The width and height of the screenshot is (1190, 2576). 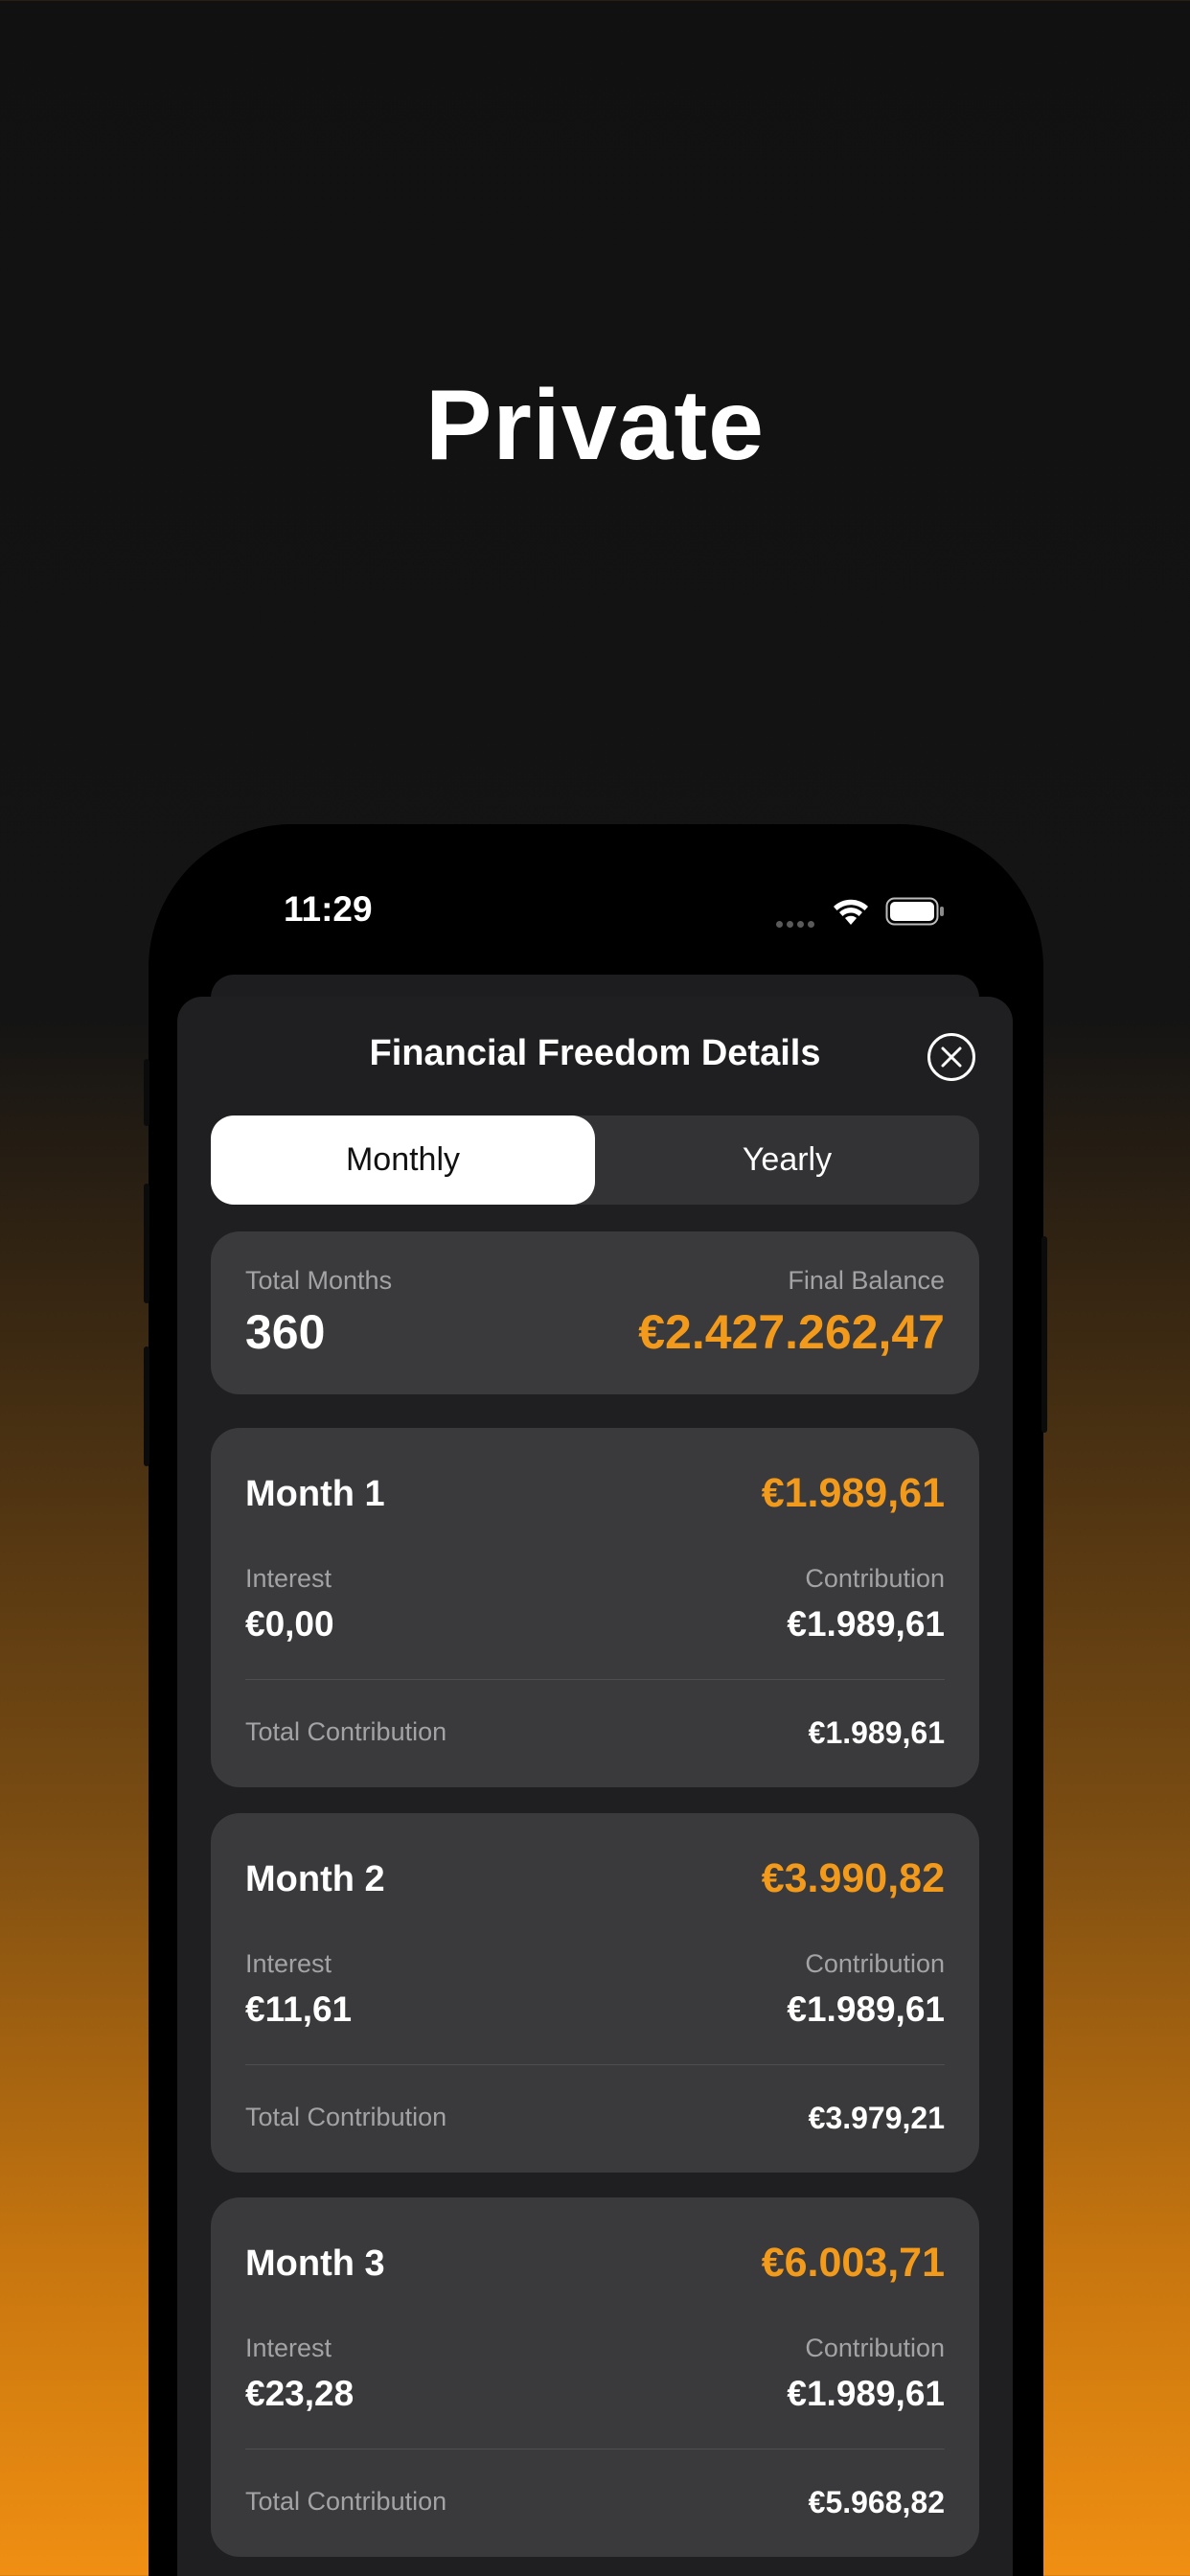 I want to click on phone-volume-down, so click(x=147, y=1406).